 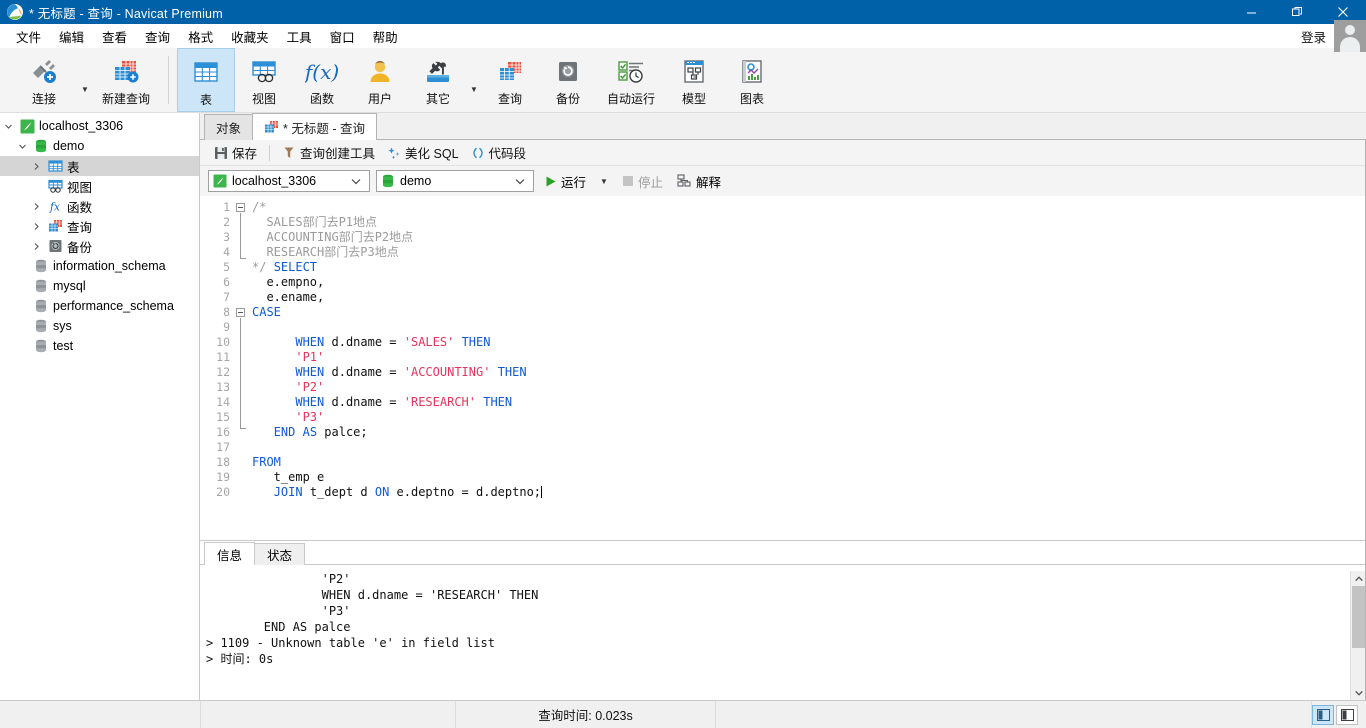 What do you see at coordinates (507, 154) in the screenshot?
I see `code-snippet-label: 代码段` at bounding box center [507, 154].